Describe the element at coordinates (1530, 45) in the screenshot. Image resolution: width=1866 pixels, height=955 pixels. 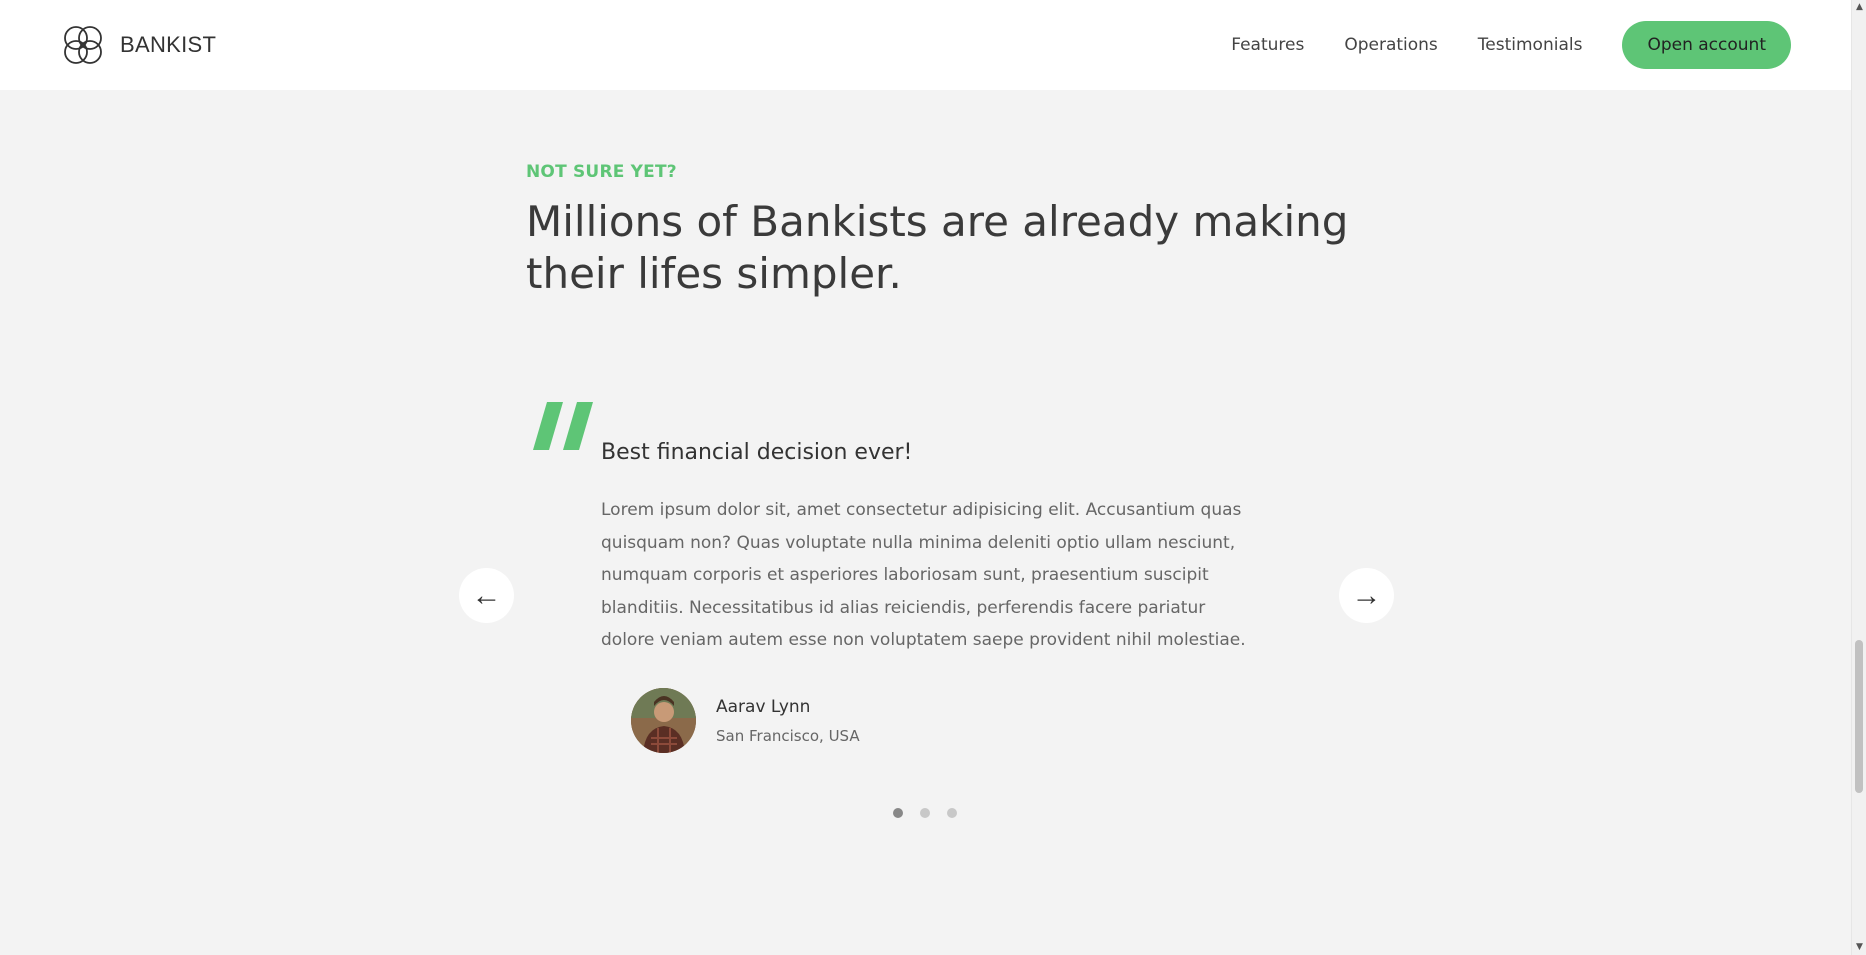
I see `nav-link-testimonials: Testimonials` at that location.